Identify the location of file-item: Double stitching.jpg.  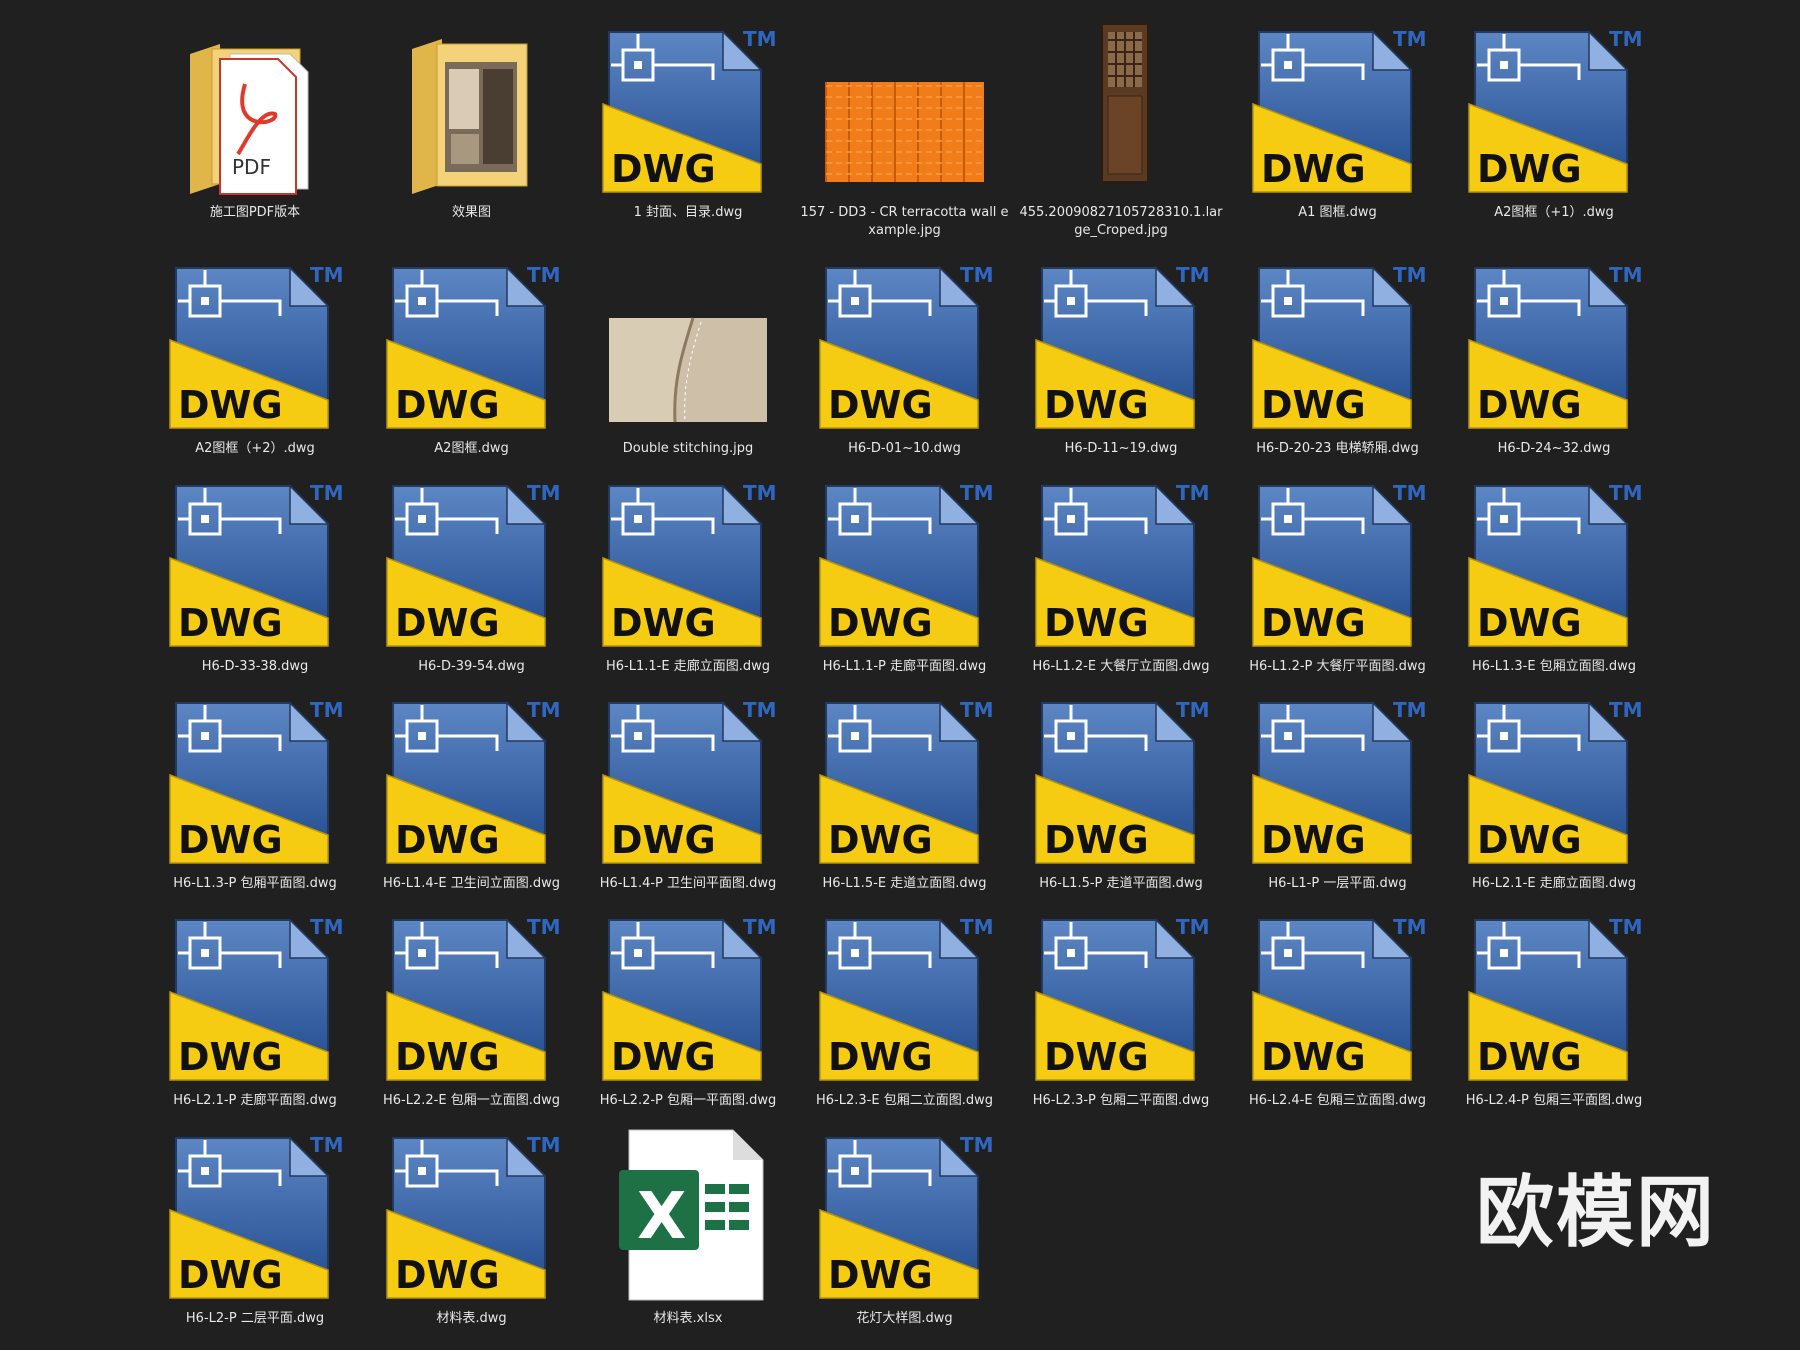
(688, 365).